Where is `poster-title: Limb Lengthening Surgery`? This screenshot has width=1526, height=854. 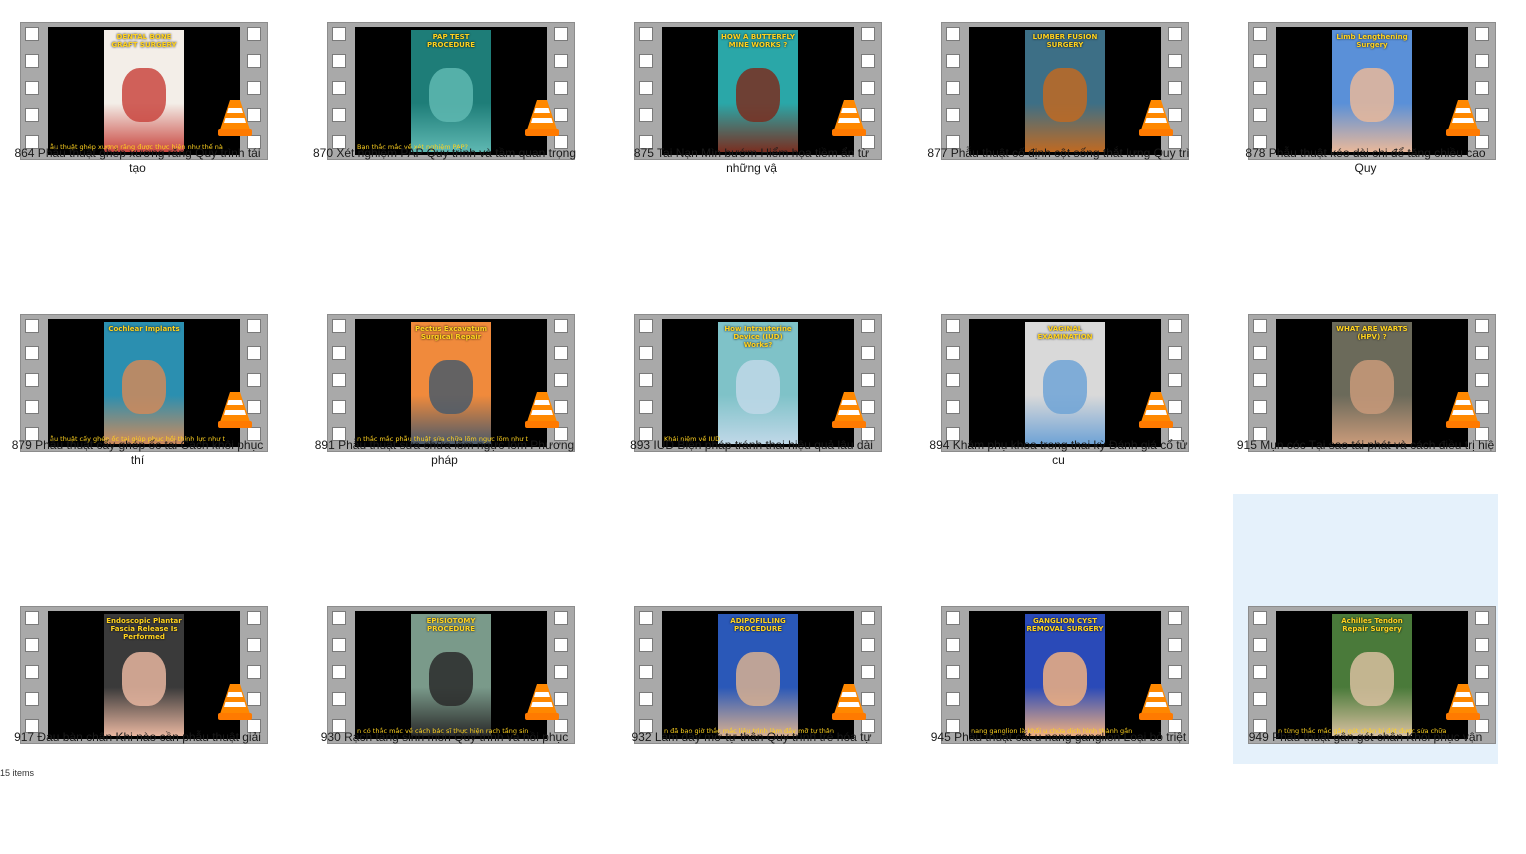 poster-title: Limb Lengthening Surgery is located at coordinates (1372, 41).